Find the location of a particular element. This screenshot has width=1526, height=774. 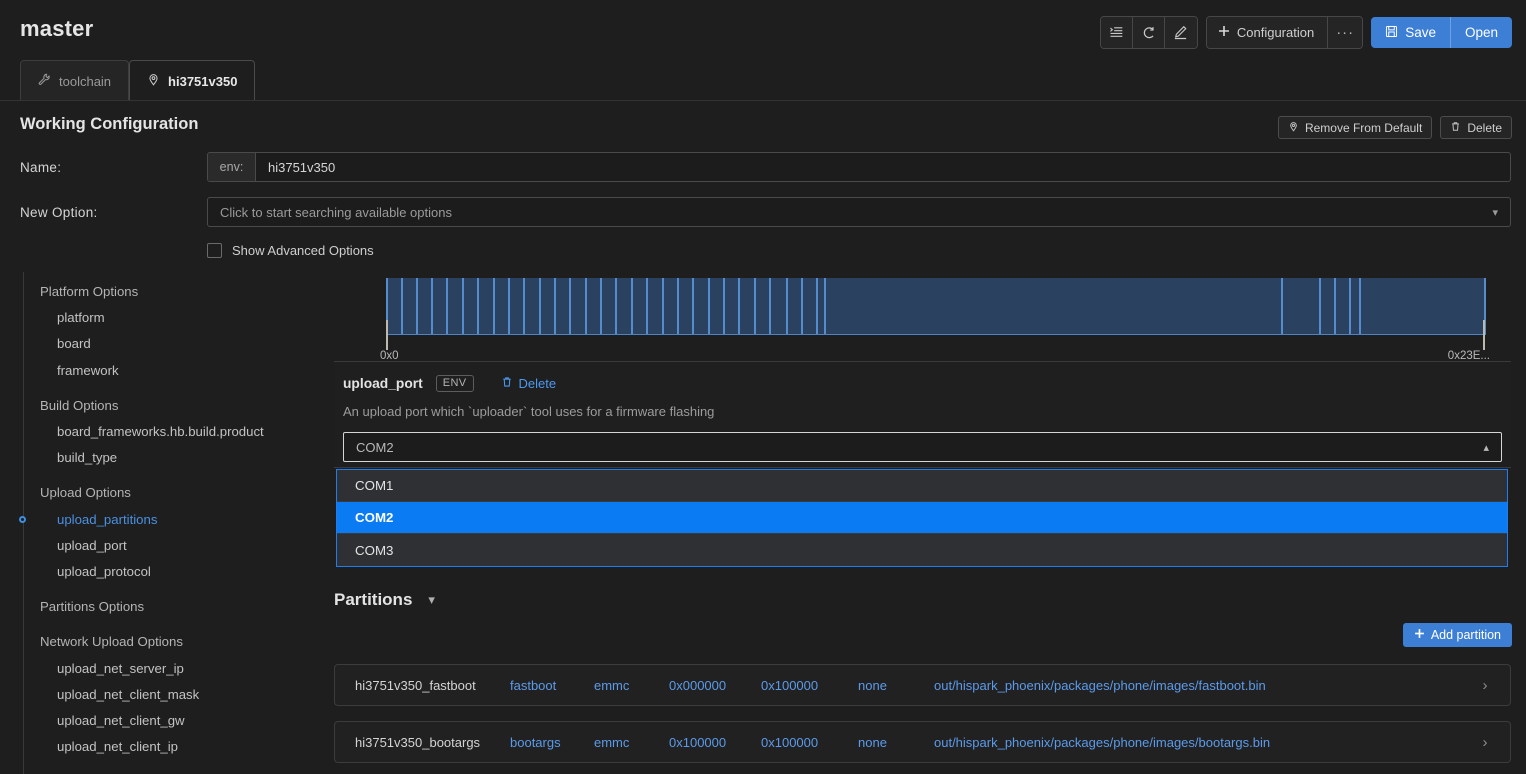

option-delete-label: Delete is located at coordinates (537, 383).